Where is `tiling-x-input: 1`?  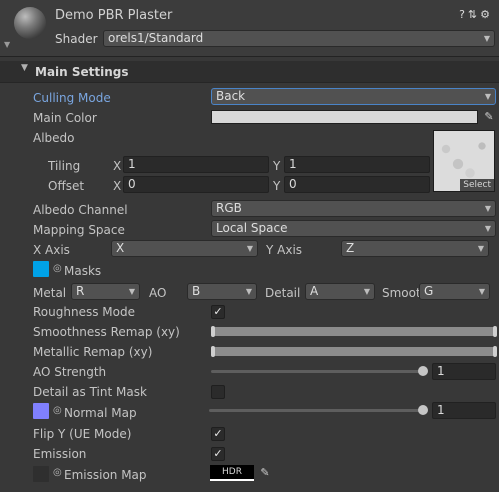 tiling-x-input: 1 is located at coordinates (196, 164).